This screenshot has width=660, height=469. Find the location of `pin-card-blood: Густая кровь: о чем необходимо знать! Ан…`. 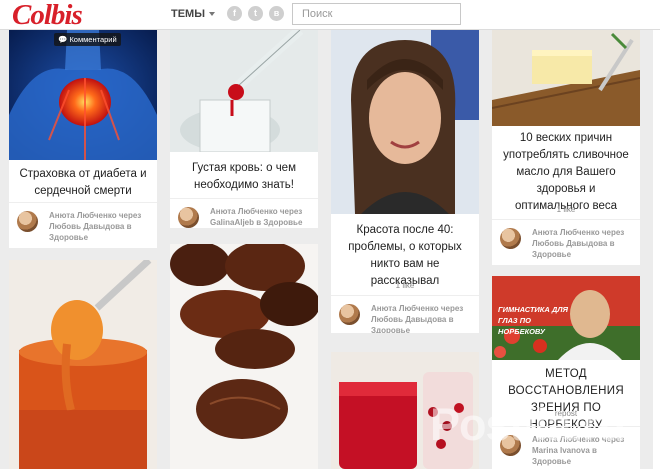

pin-card-blood: Густая кровь: о чем необходимо знать! Ан… is located at coordinates (244, 129).